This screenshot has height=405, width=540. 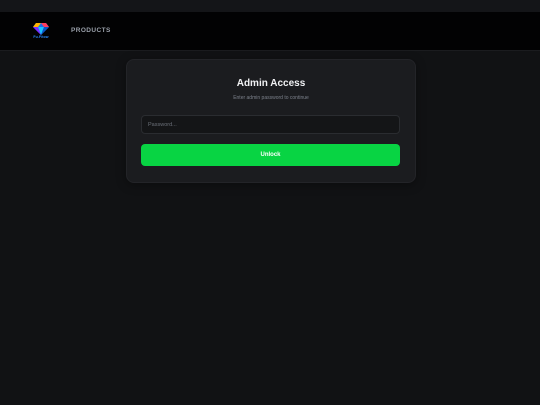 I want to click on brand-logo, so click(x=41, y=33).